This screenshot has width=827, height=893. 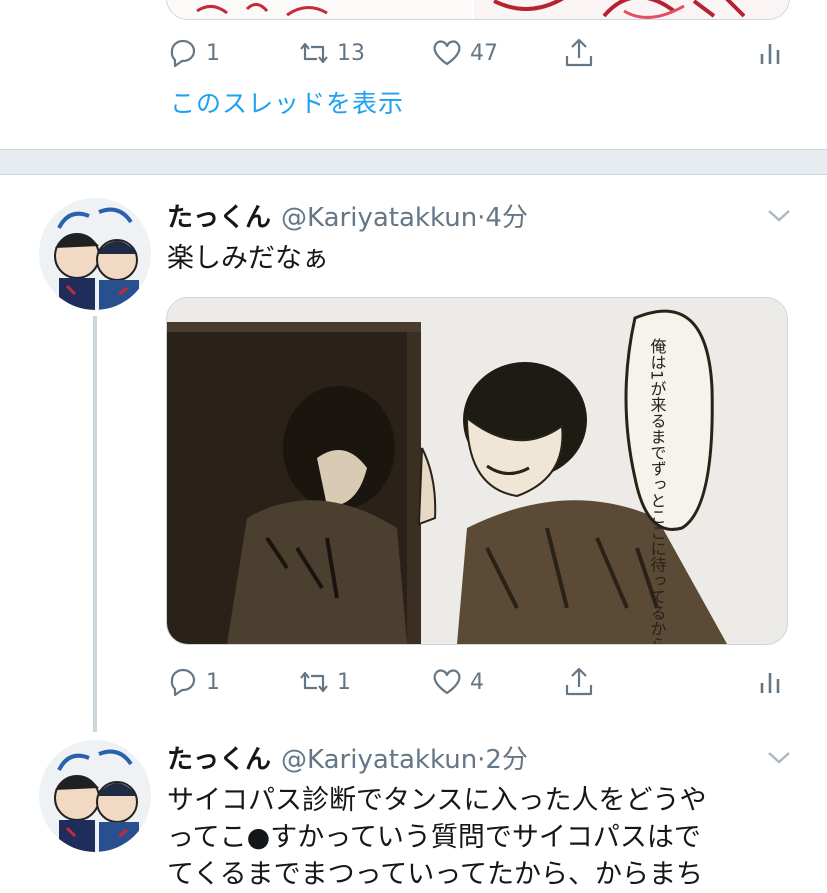 What do you see at coordinates (477, 682) in the screenshot?
I see `like-count: 4` at bounding box center [477, 682].